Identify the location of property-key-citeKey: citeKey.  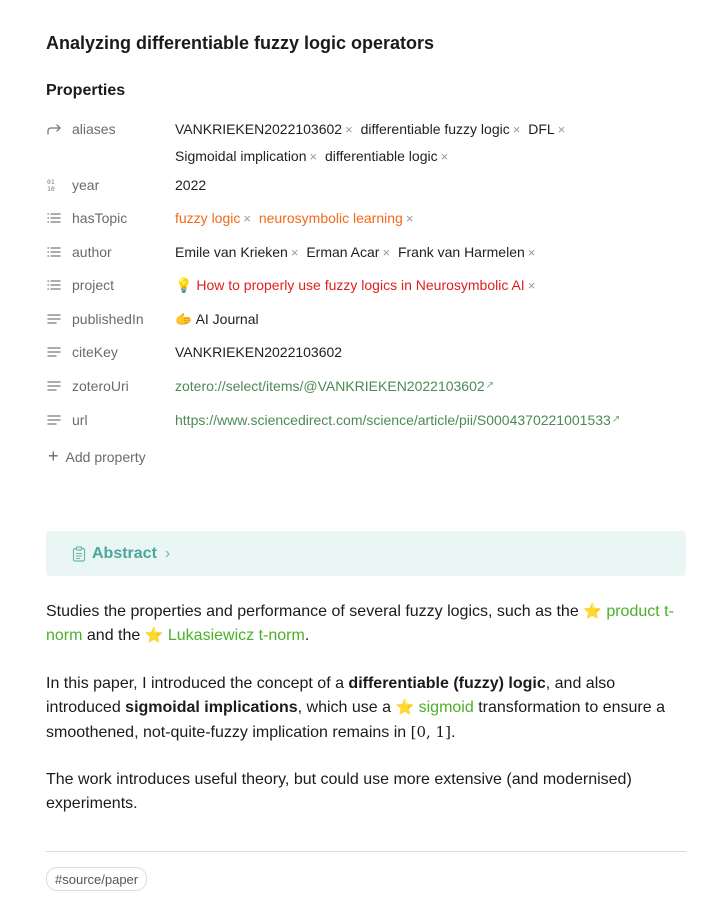
(108, 352).